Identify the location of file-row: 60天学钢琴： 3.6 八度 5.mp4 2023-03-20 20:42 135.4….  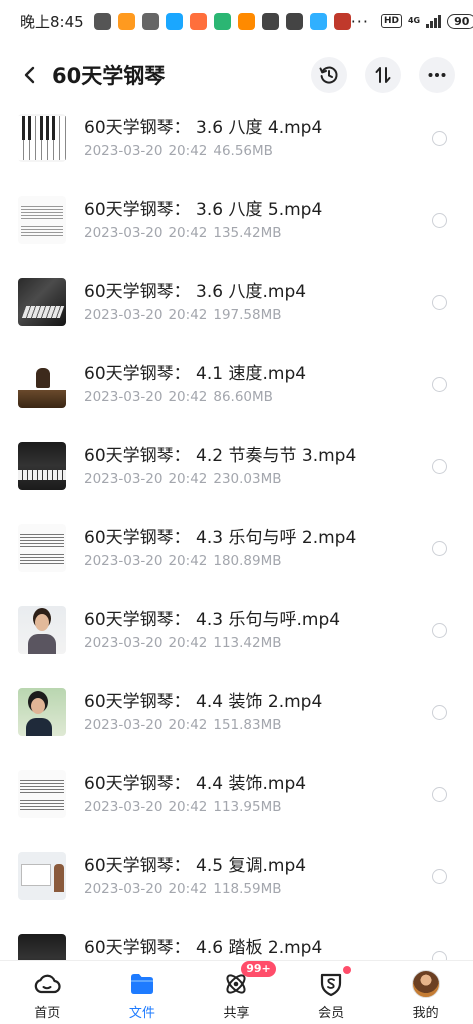
(236, 220).